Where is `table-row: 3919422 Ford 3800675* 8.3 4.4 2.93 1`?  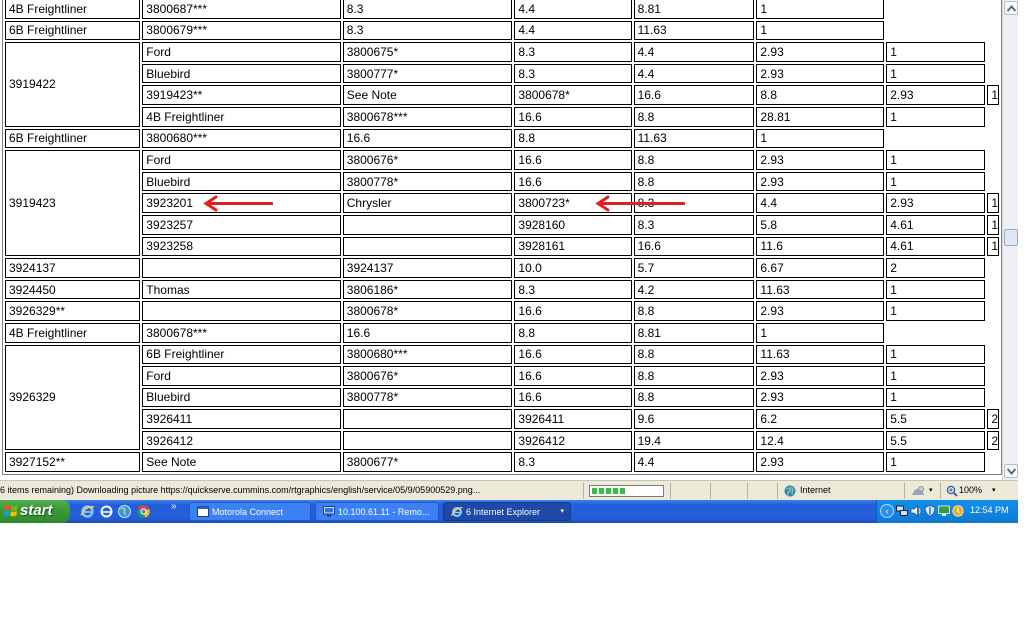 table-row: 3919422 Ford 3800675* 8.3 4.4 2.93 1 is located at coordinates (502, 84).